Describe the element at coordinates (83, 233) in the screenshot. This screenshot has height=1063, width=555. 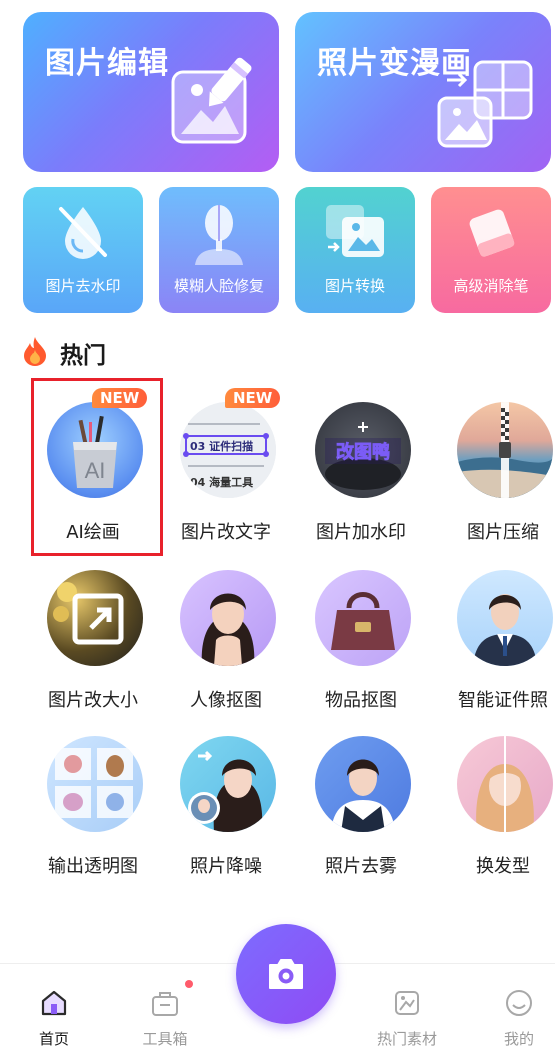
I see `remove-watermark-icon` at that location.